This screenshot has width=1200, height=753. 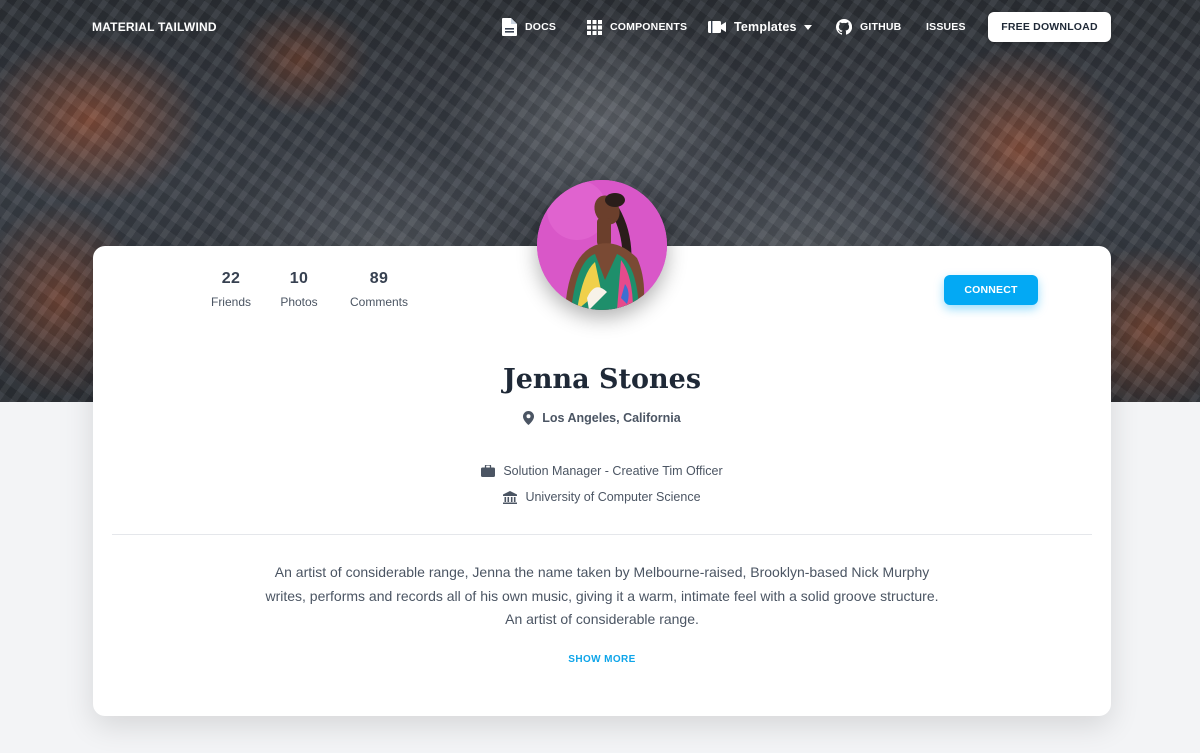 I want to click on grid-icon, so click(x=594, y=27).